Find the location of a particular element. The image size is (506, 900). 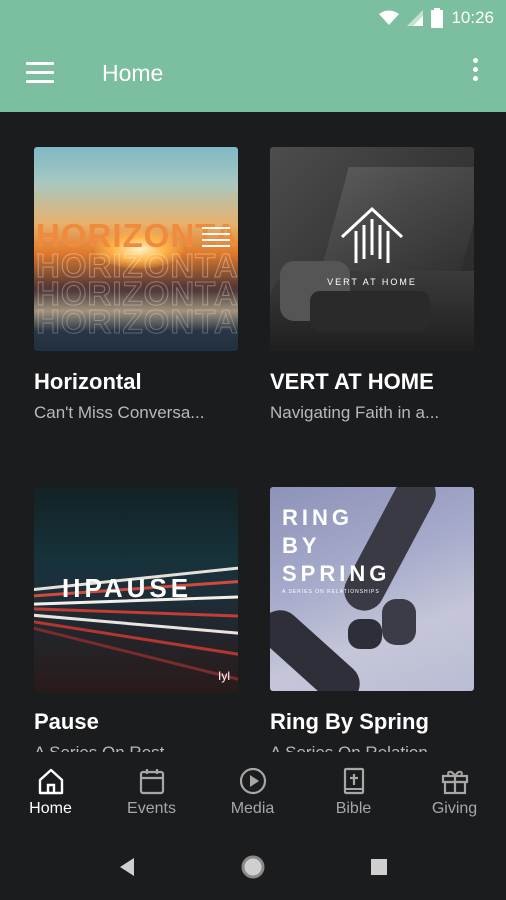

church-logo-icon: Iyl is located at coordinates (224, 676).